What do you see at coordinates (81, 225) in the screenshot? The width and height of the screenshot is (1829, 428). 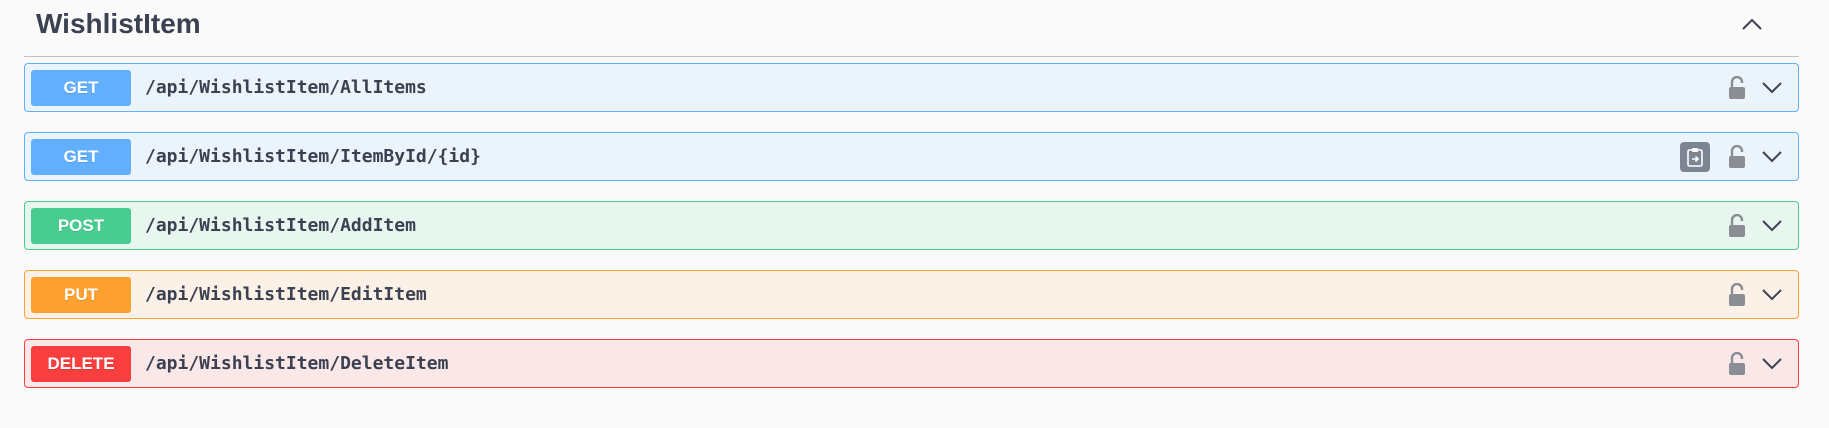 I see `method-badge: POST` at bounding box center [81, 225].